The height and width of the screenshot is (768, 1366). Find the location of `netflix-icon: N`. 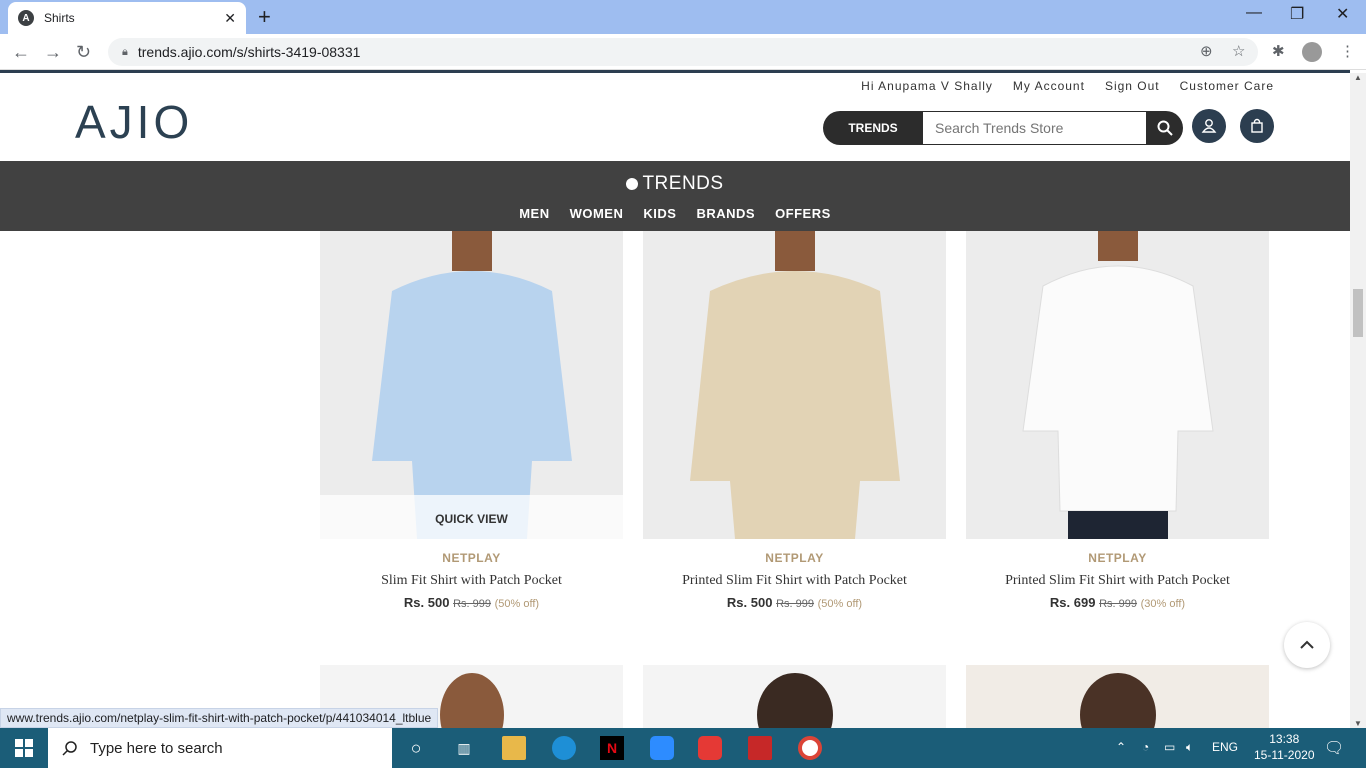

netflix-icon: N is located at coordinates (612, 748).